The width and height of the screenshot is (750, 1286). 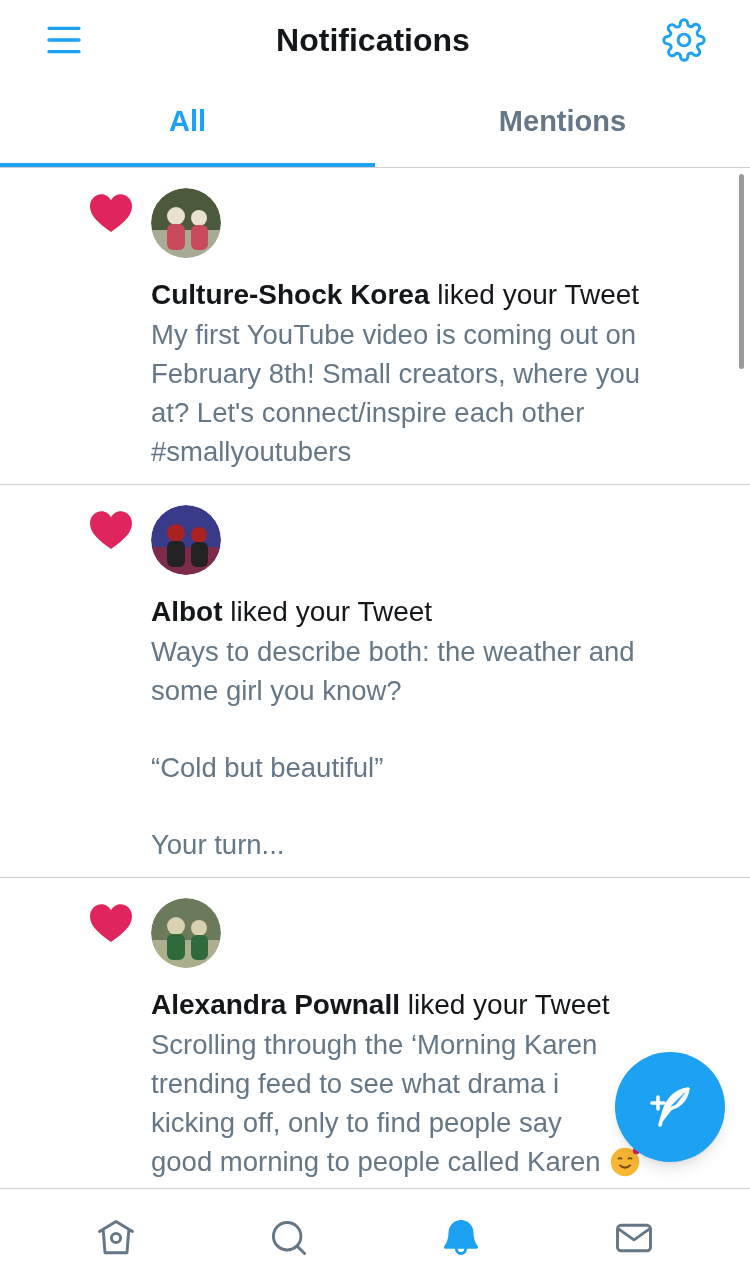 I want to click on page-title: Notifications, so click(x=373, y=40).